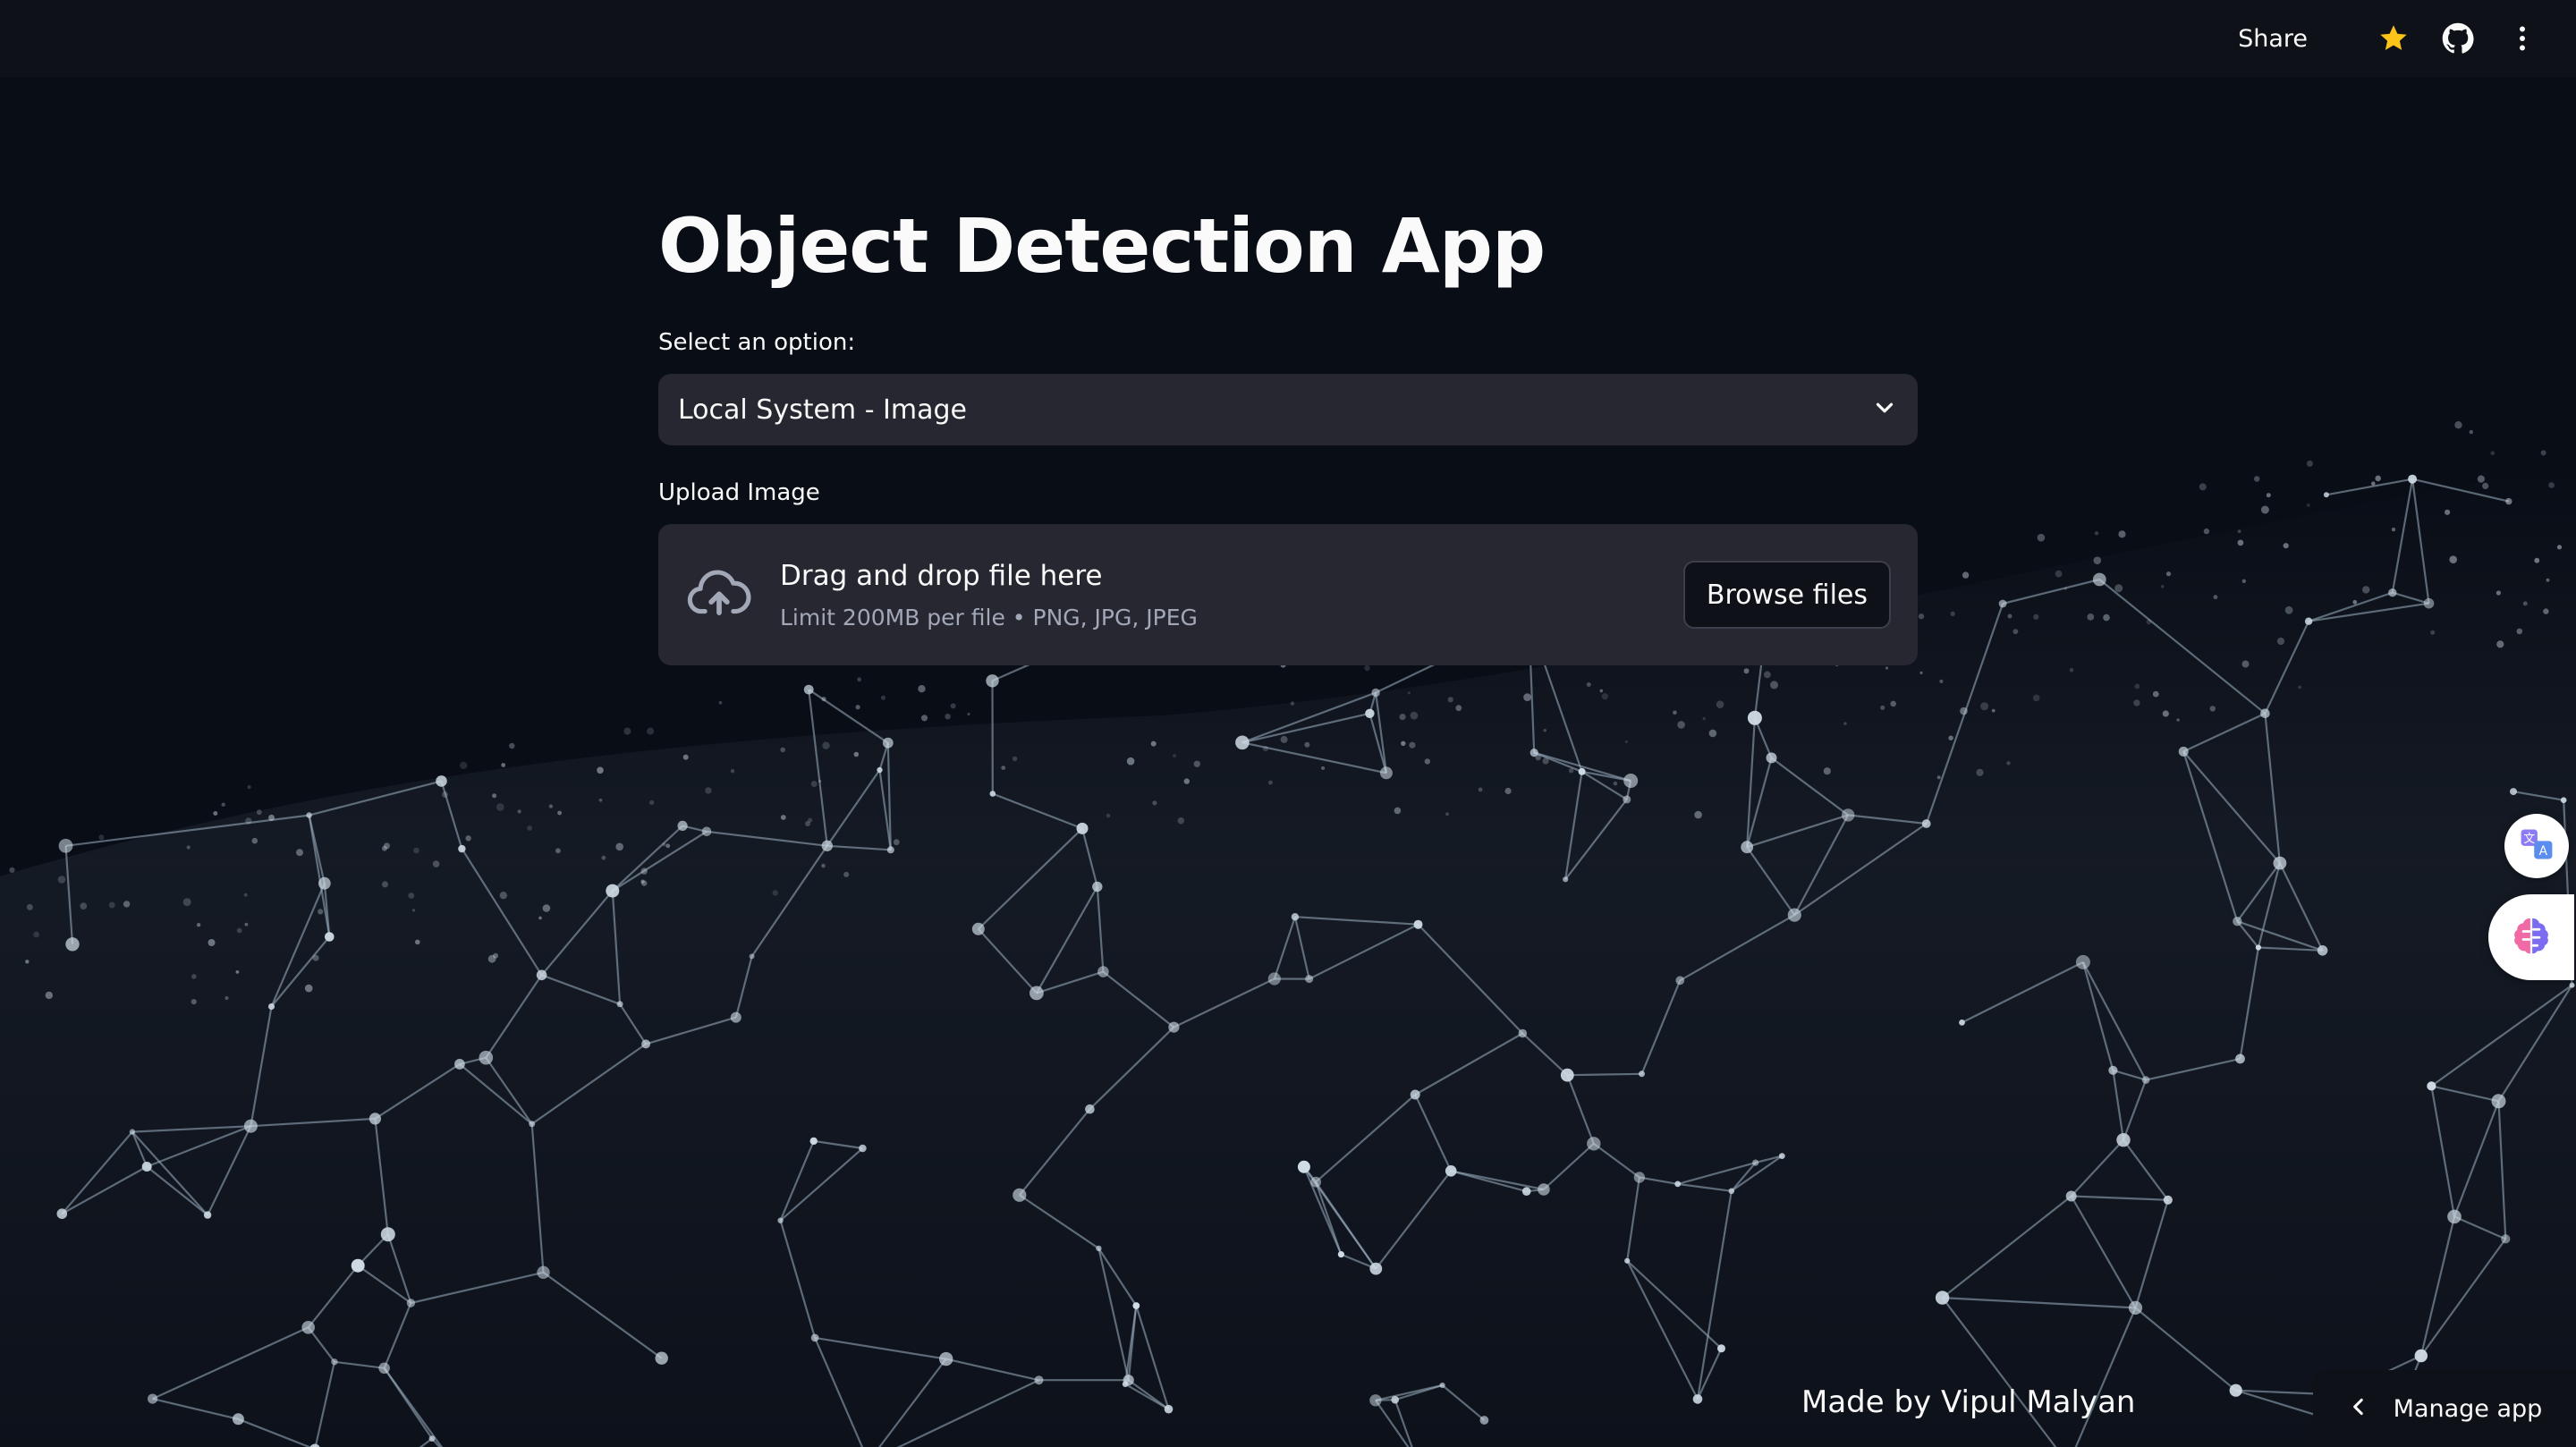 The width and height of the screenshot is (2576, 1447). Describe the element at coordinates (2468, 1408) in the screenshot. I see `manage-app-label: Manage app` at that location.